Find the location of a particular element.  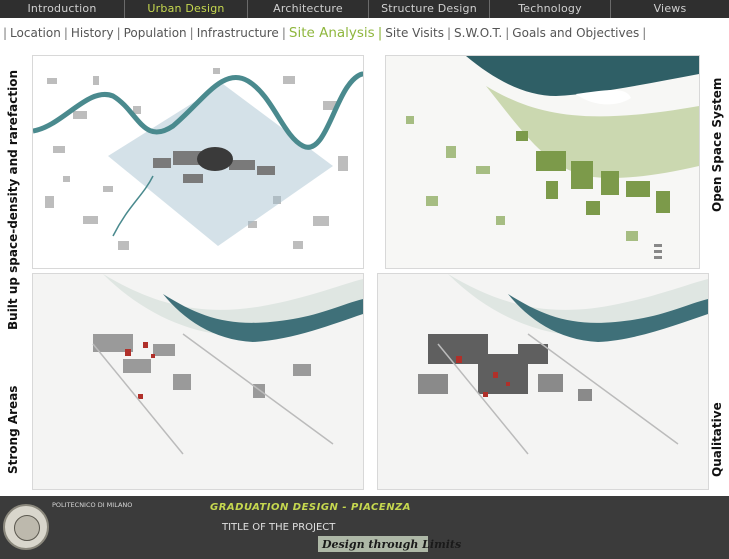

tab-views: Views is located at coordinates (670, 9).